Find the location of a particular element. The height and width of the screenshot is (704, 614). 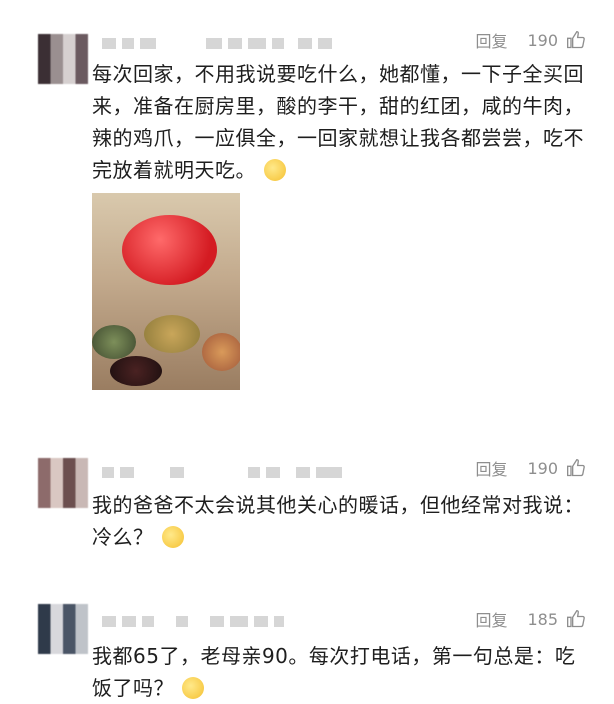

comment-photo is located at coordinates (166, 291).